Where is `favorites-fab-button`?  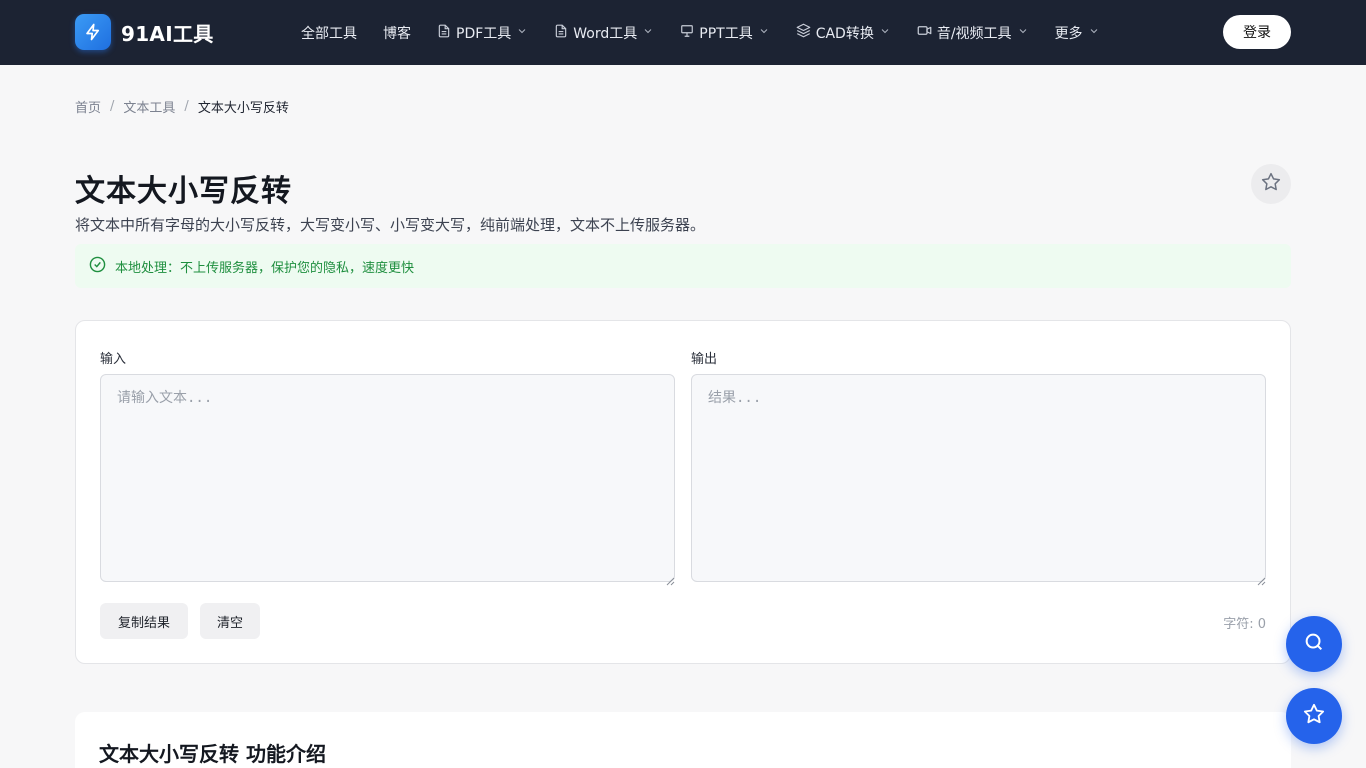 favorites-fab-button is located at coordinates (1314, 716).